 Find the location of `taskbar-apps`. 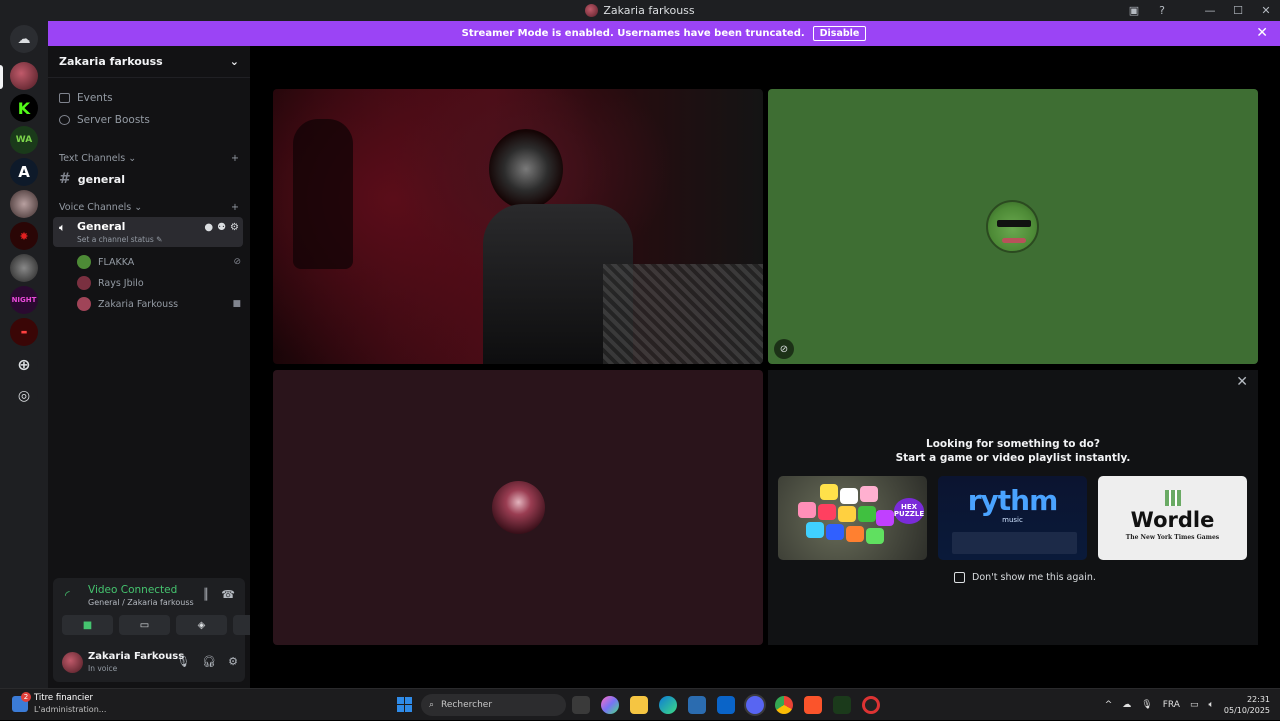

taskbar-apps is located at coordinates (726, 705).